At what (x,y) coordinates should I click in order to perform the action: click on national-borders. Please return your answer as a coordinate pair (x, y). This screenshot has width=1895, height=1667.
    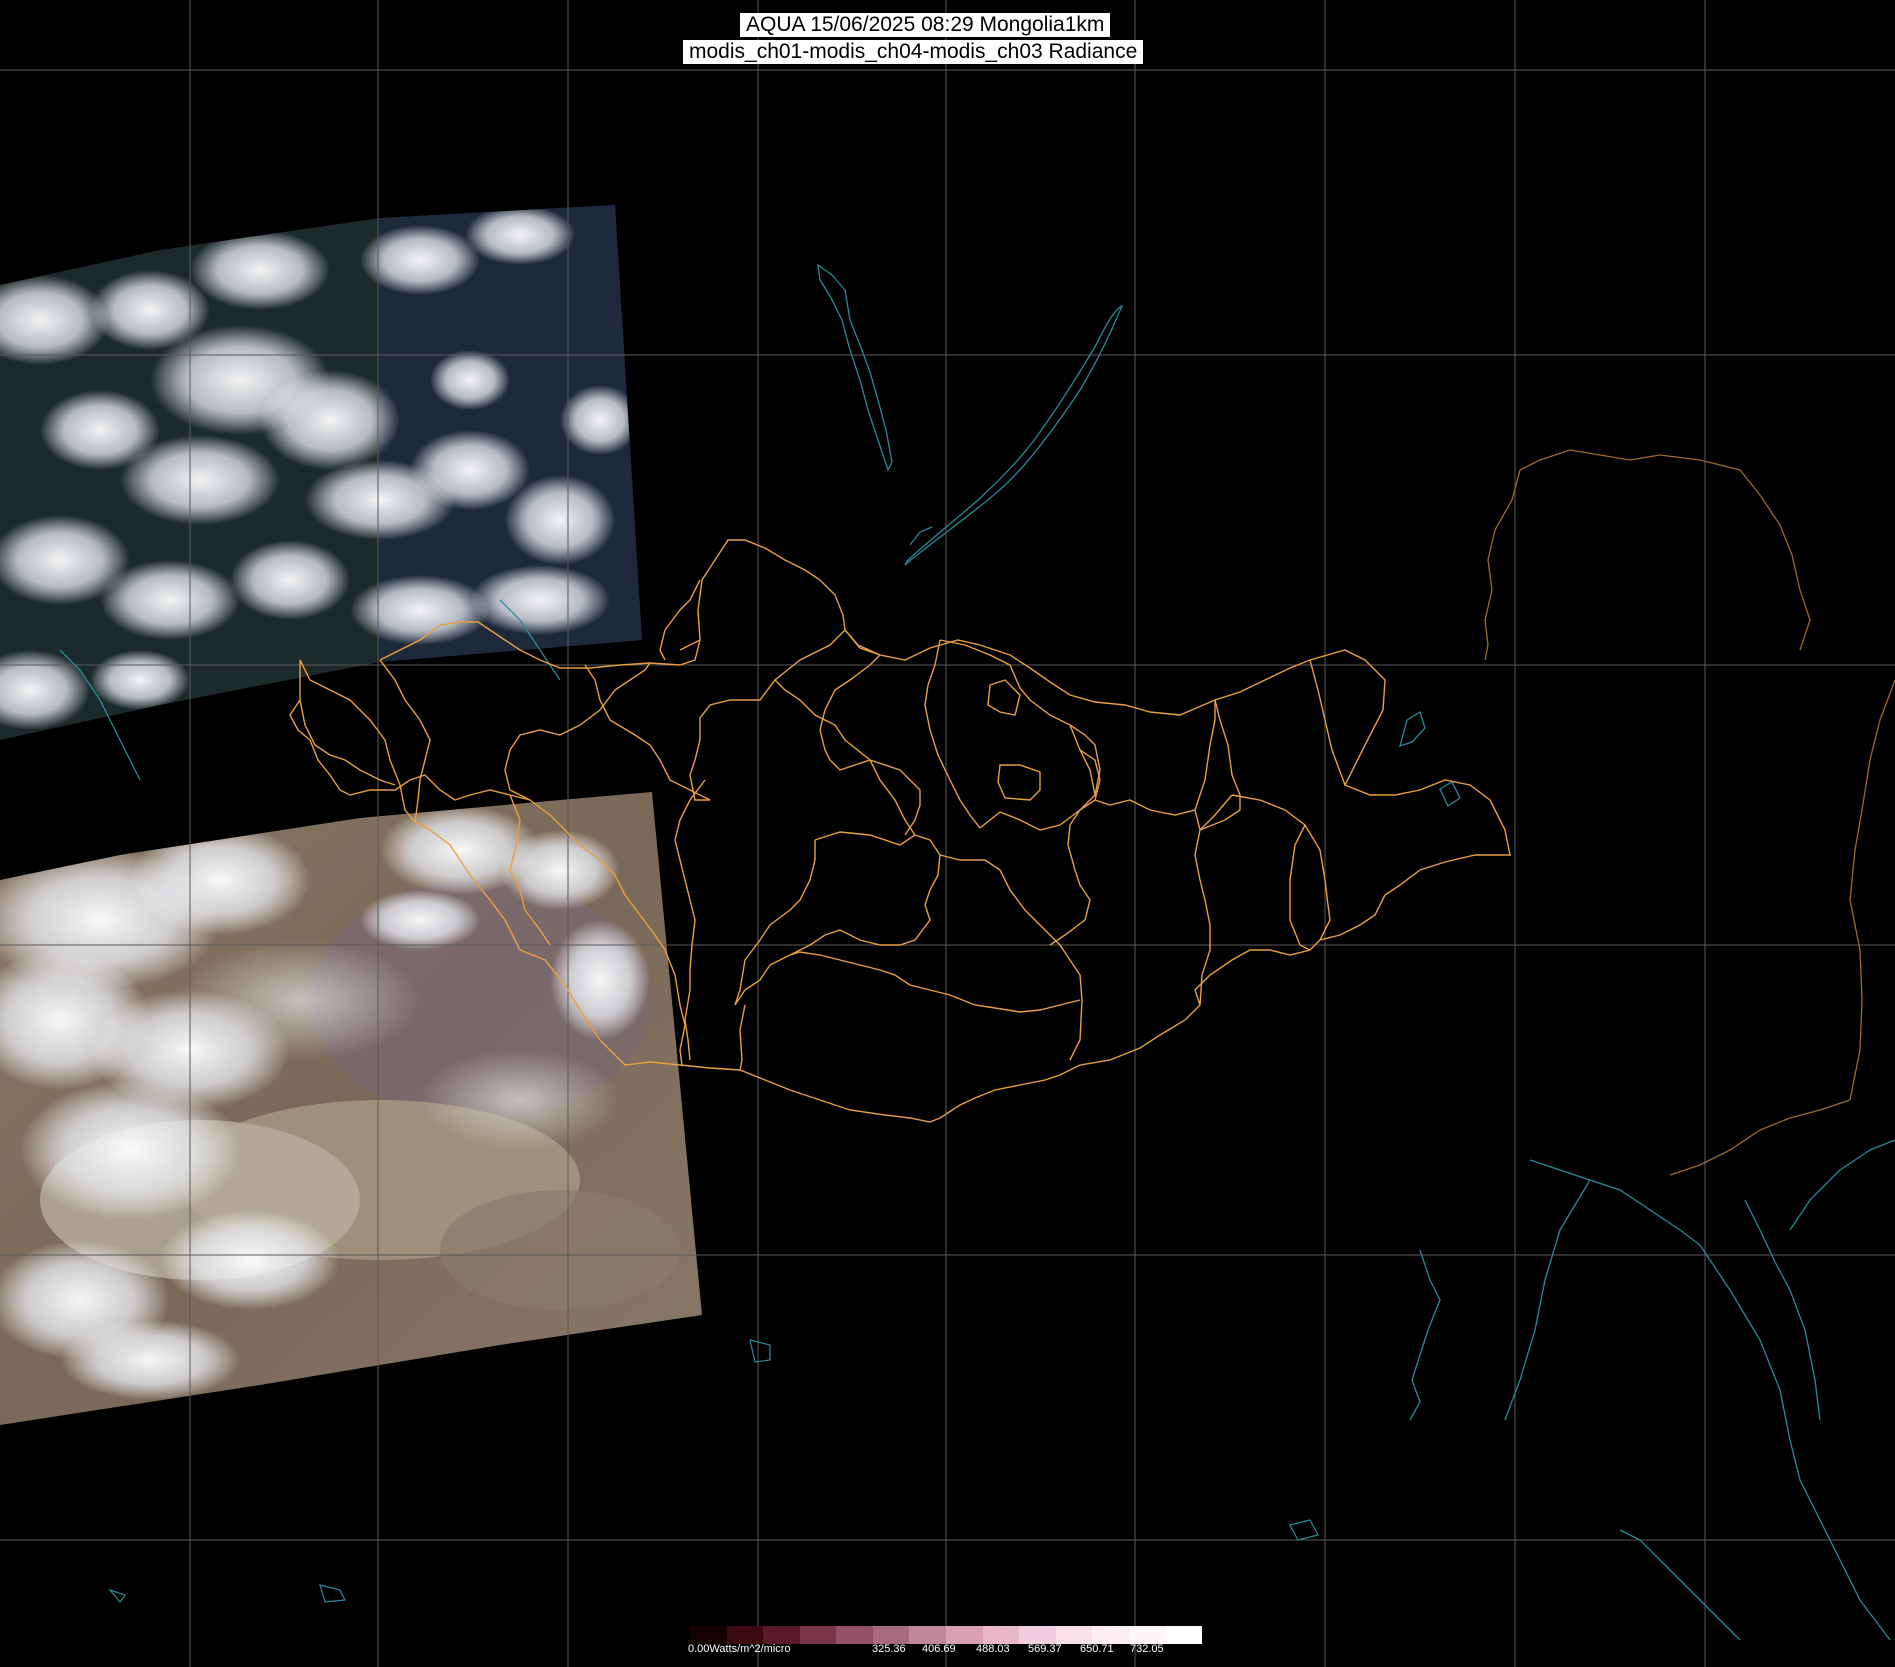
    Looking at the image, I should click on (1689, 812).